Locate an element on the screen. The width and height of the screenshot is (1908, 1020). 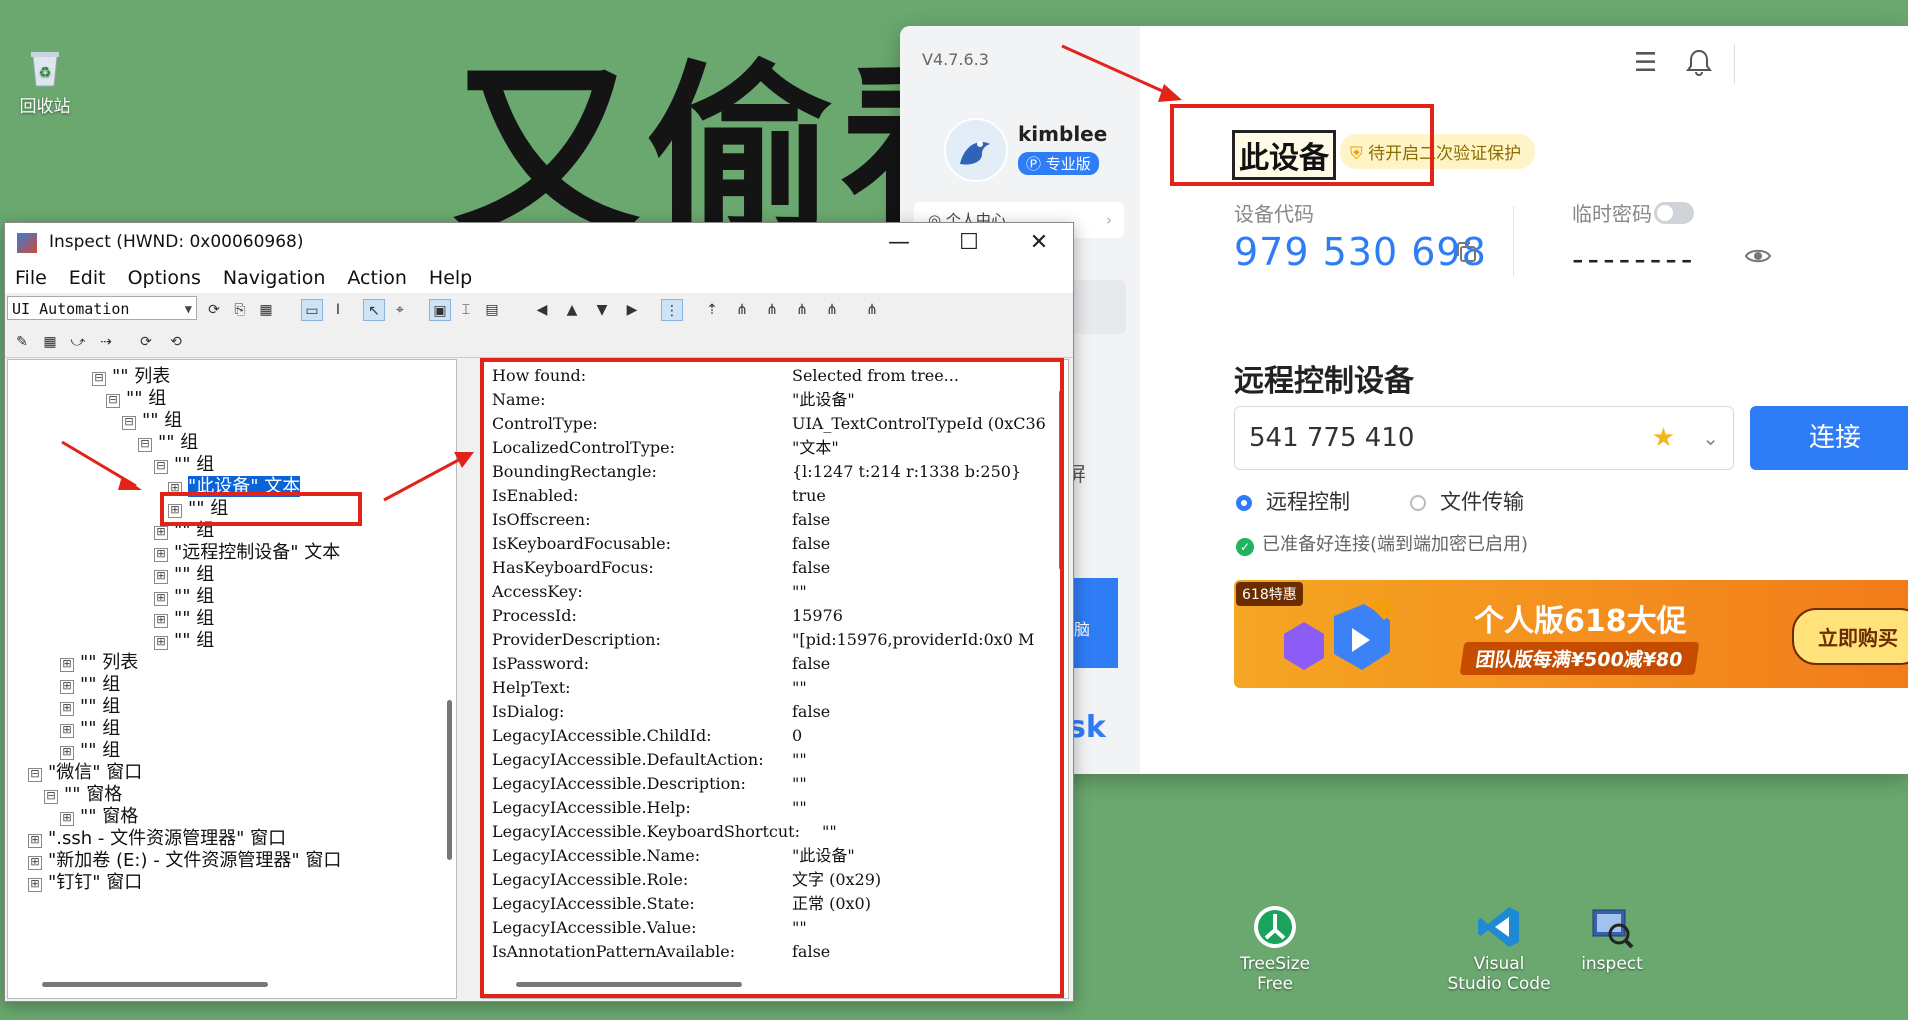
bell-icon is located at coordinates (1699, 65).